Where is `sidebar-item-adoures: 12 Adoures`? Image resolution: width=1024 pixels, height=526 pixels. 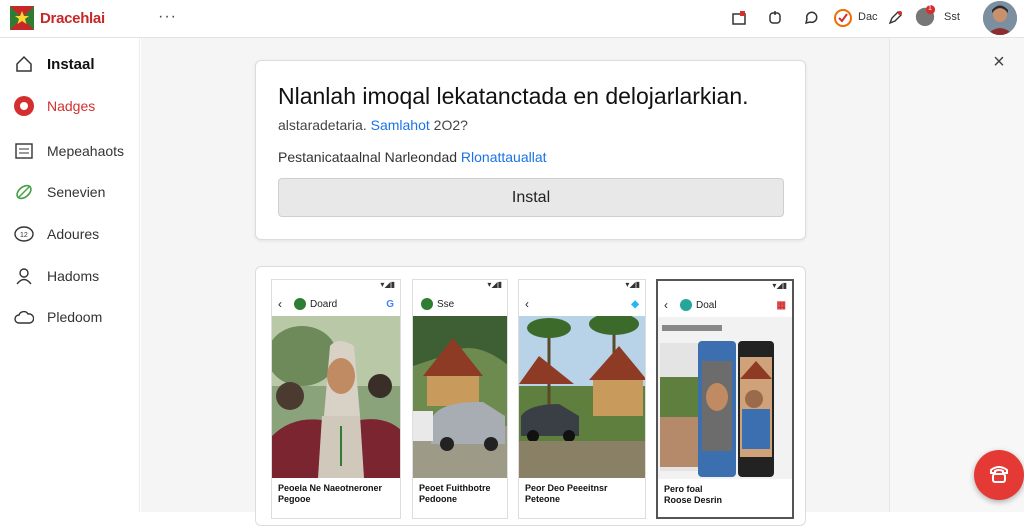 sidebar-item-adoures: 12 Adoures is located at coordinates (70, 234).